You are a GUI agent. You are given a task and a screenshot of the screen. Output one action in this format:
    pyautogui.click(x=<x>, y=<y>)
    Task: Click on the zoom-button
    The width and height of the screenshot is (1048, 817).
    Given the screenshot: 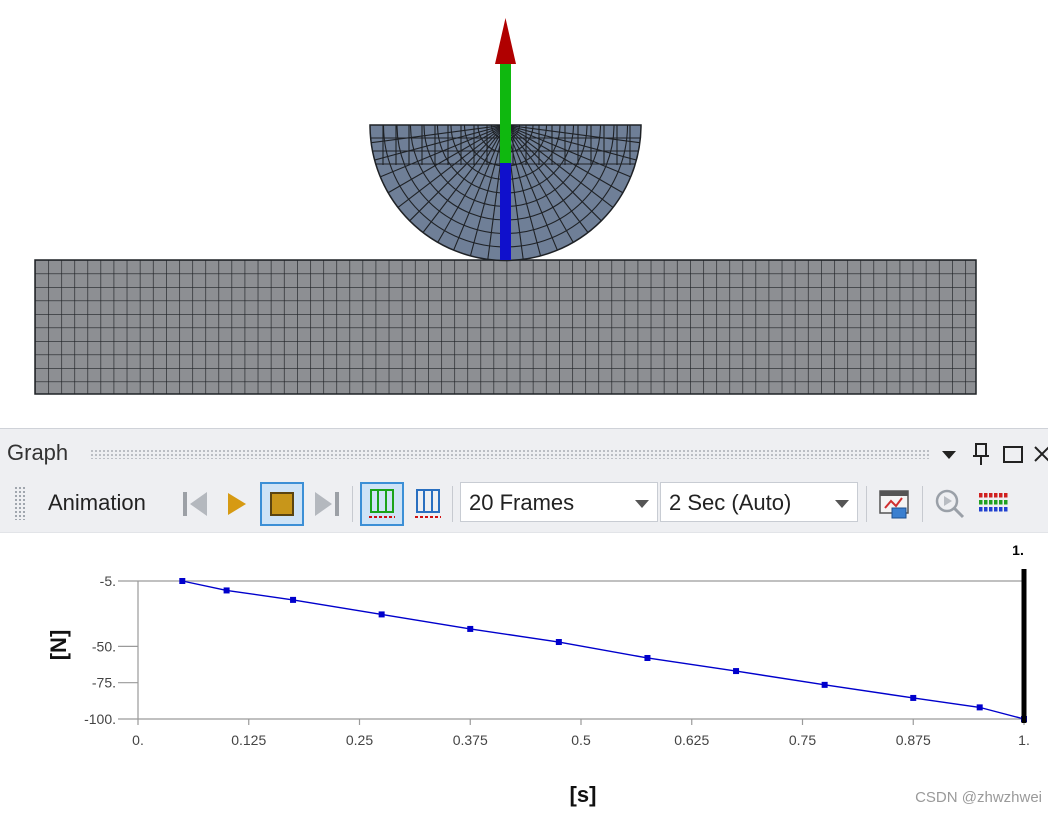 What is the action you would take?
    pyautogui.click(x=950, y=504)
    